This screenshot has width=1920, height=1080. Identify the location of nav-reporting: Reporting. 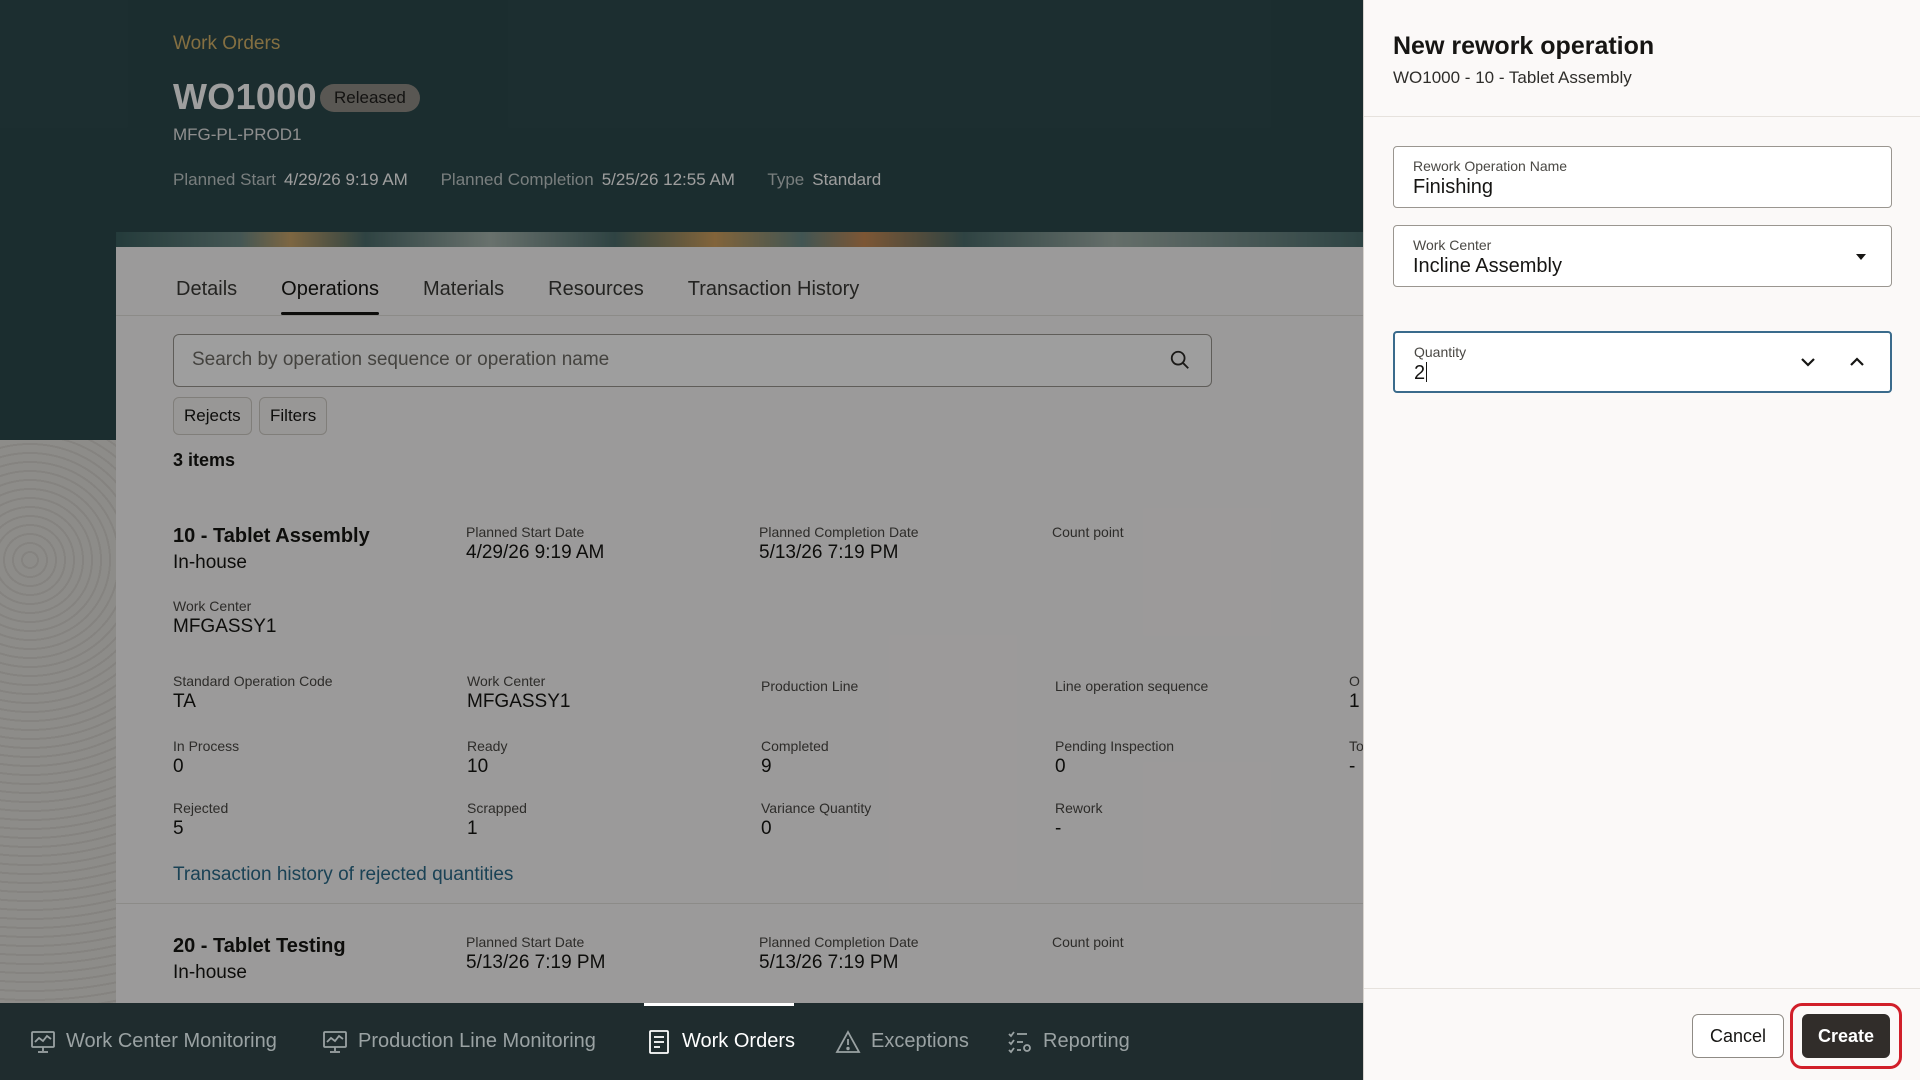
(1068, 1041).